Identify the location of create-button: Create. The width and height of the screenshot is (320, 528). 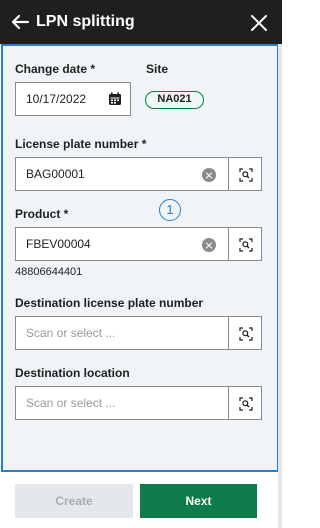
(74, 501).